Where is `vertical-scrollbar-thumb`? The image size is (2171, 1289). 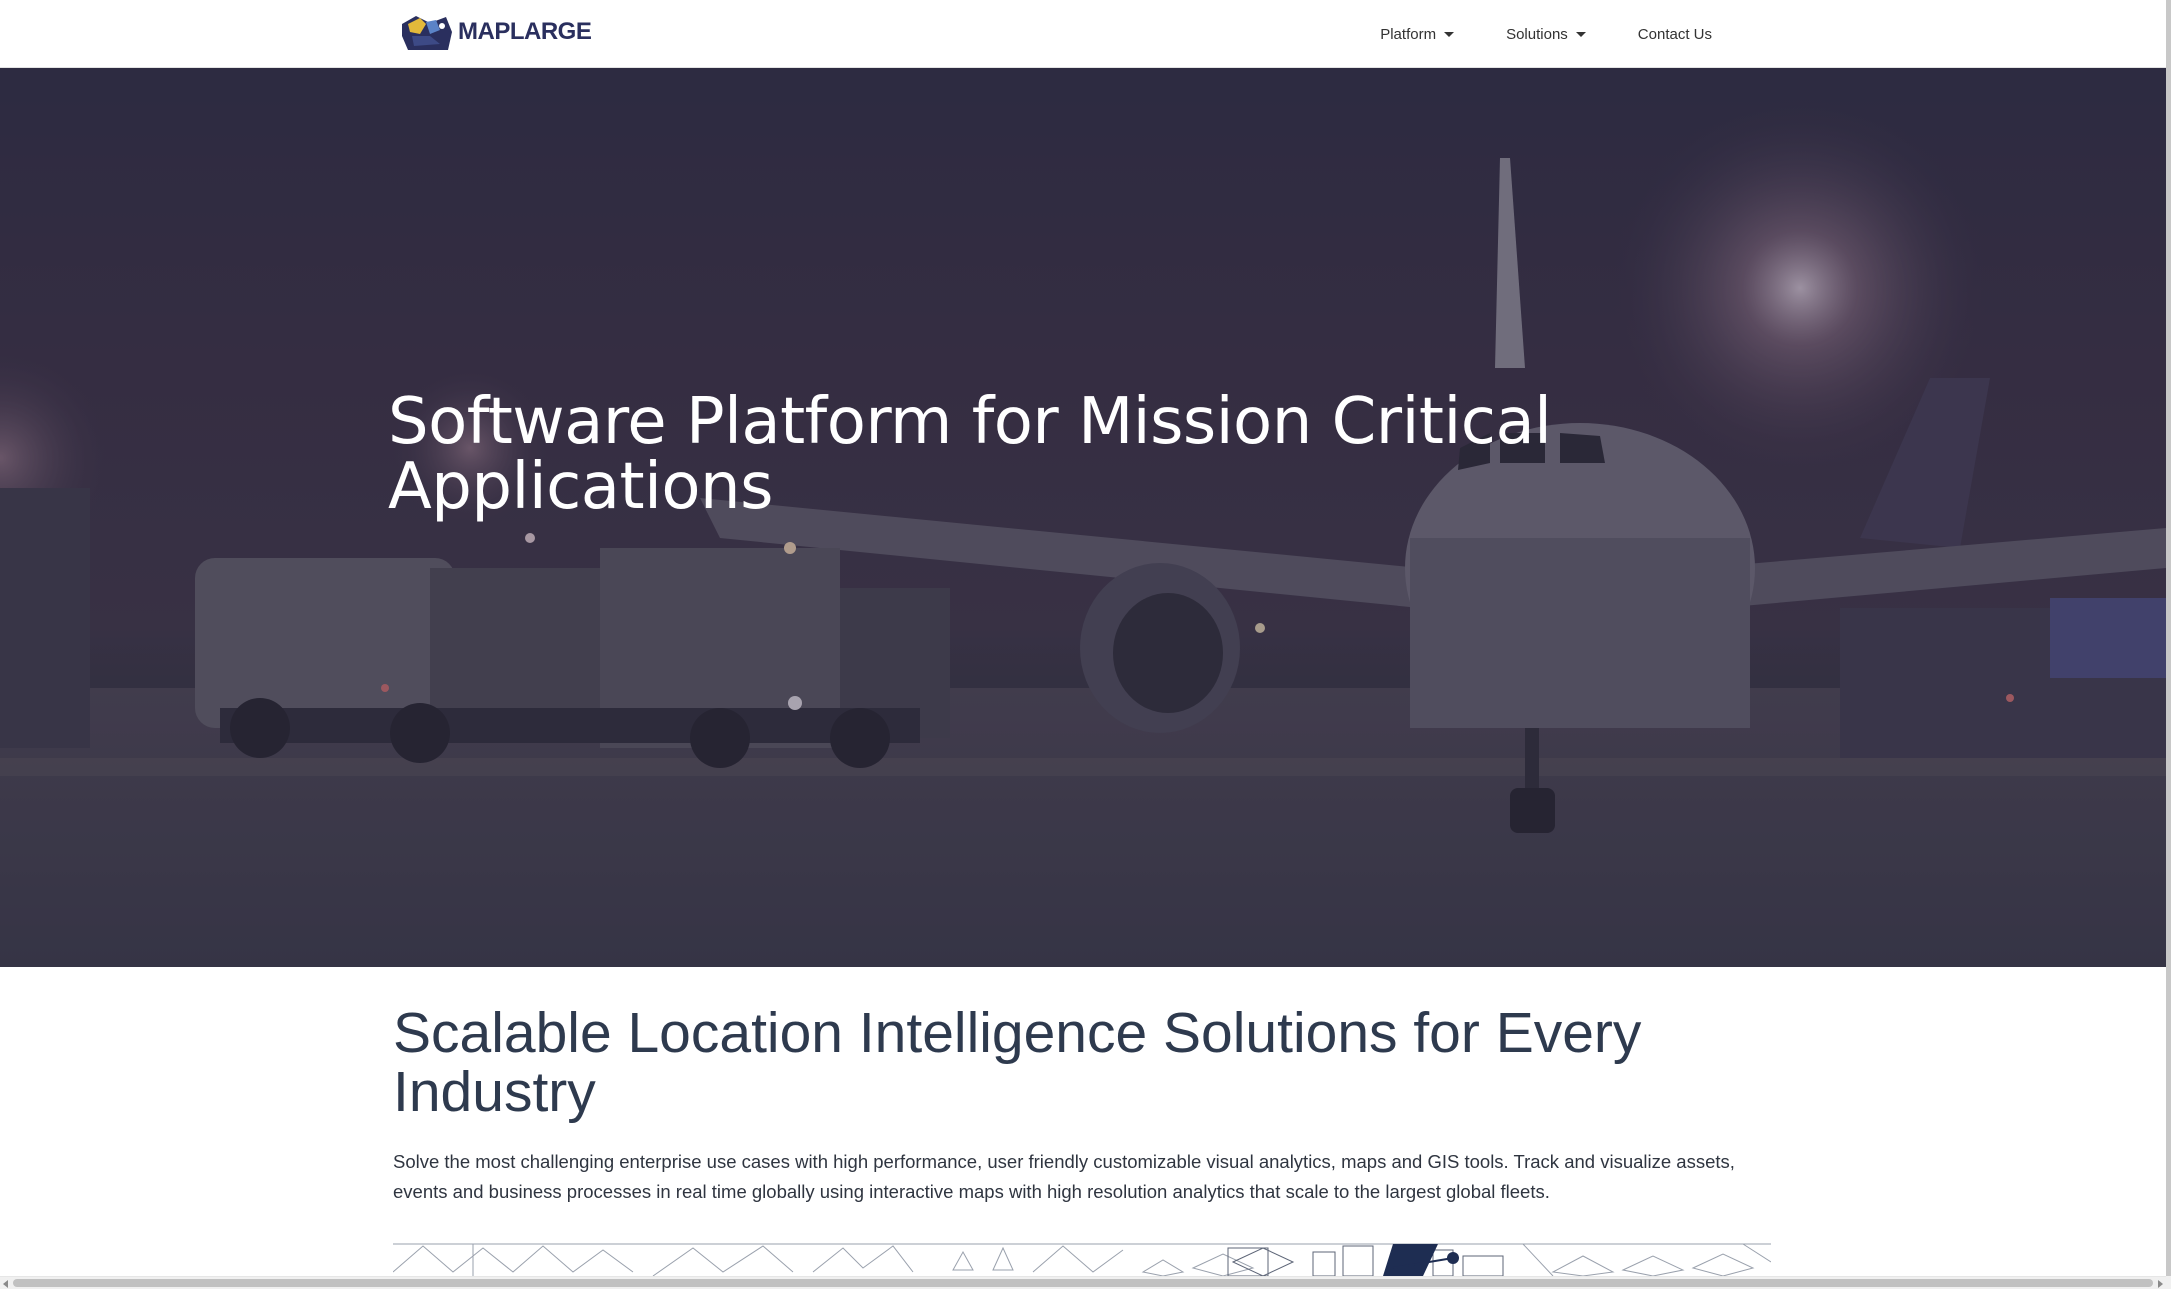
vertical-scrollbar-thumb is located at coordinates (2168, 638).